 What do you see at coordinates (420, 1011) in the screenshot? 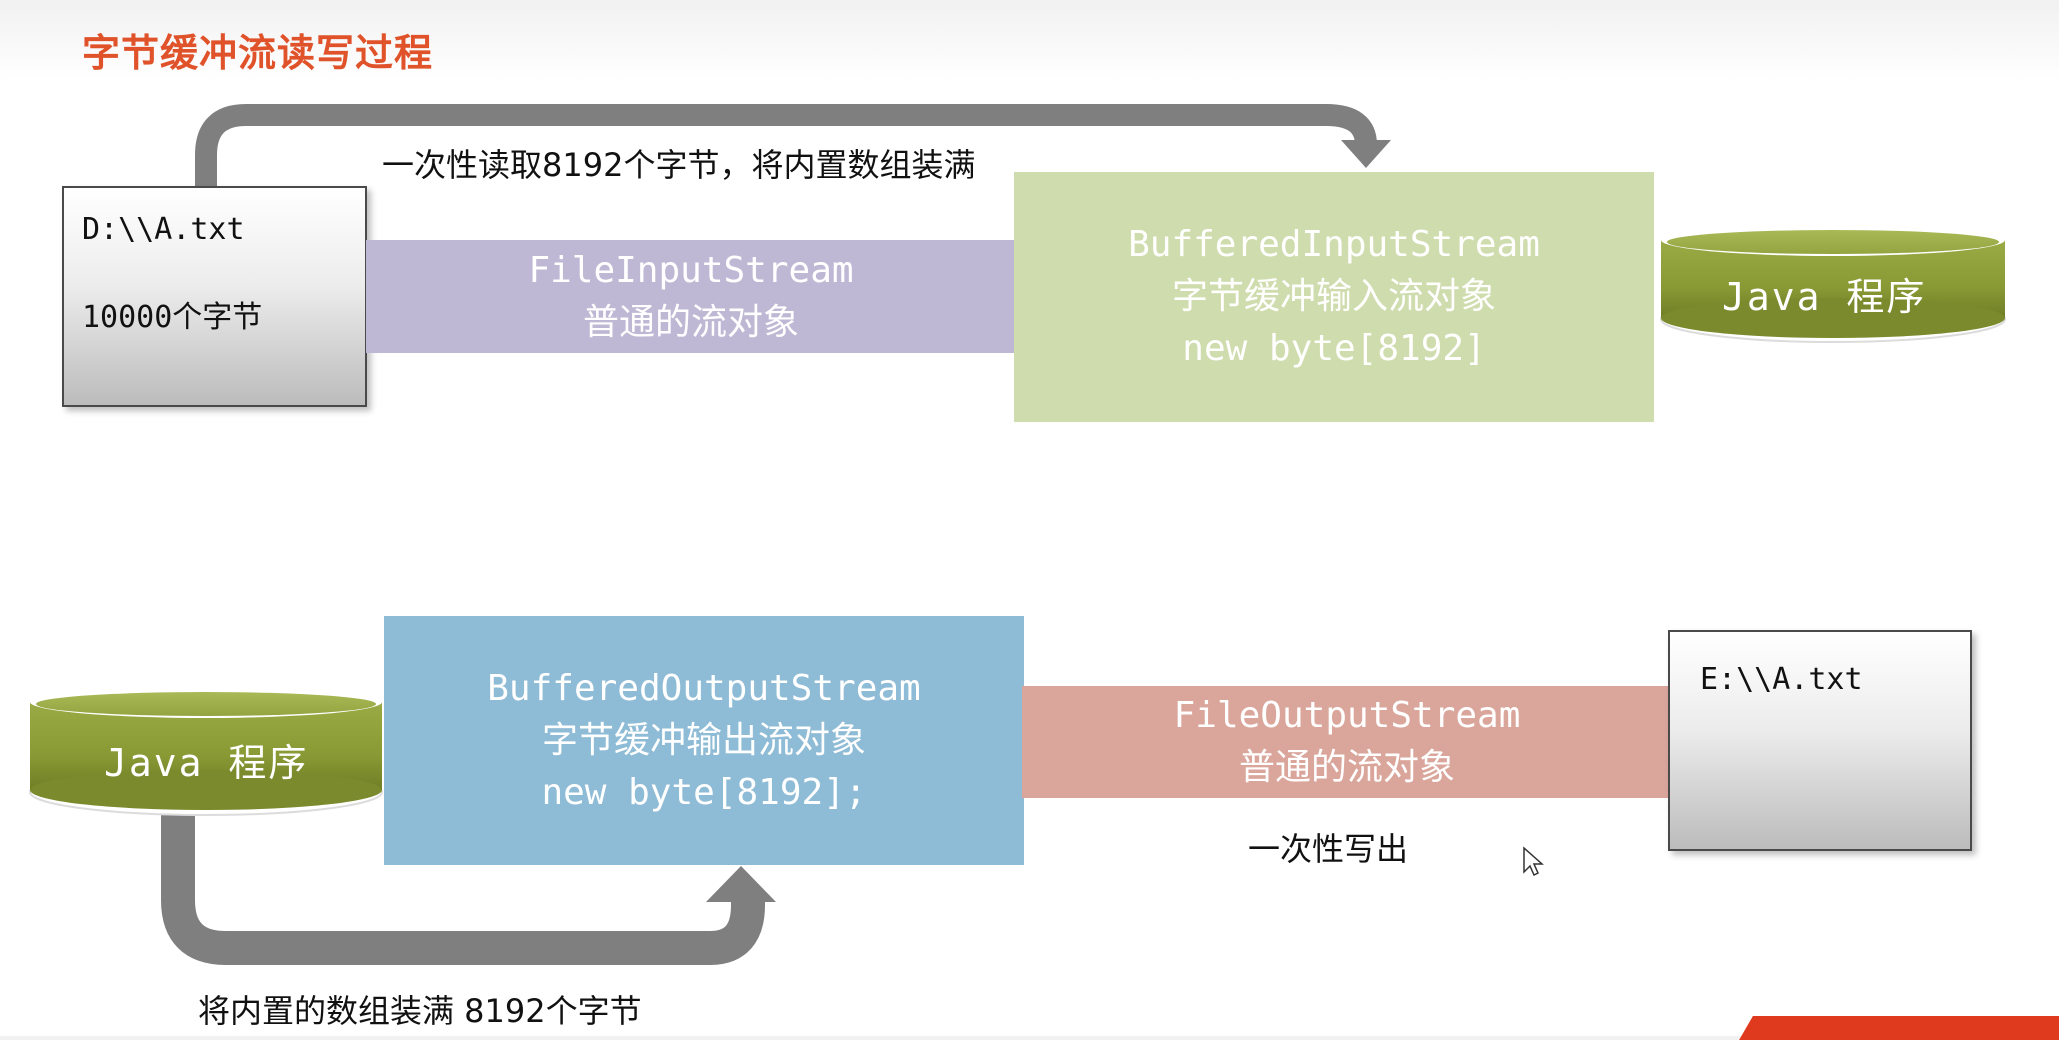
I see `write-arrow-caption: 将内置的数组装满 8192个字节` at bounding box center [420, 1011].